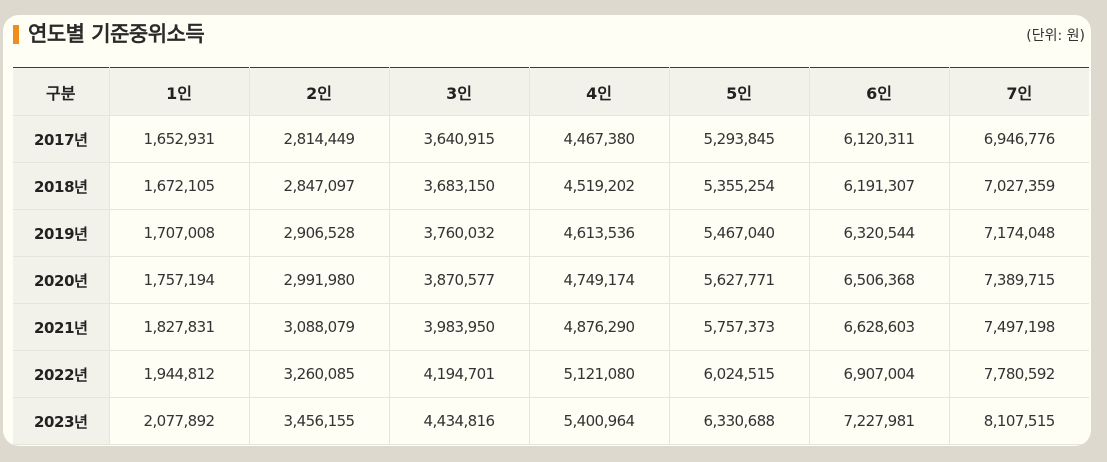 The height and width of the screenshot is (462, 1107). What do you see at coordinates (599, 374) in the screenshot?
I see `table-cell: 5,121,080` at bounding box center [599, 374].